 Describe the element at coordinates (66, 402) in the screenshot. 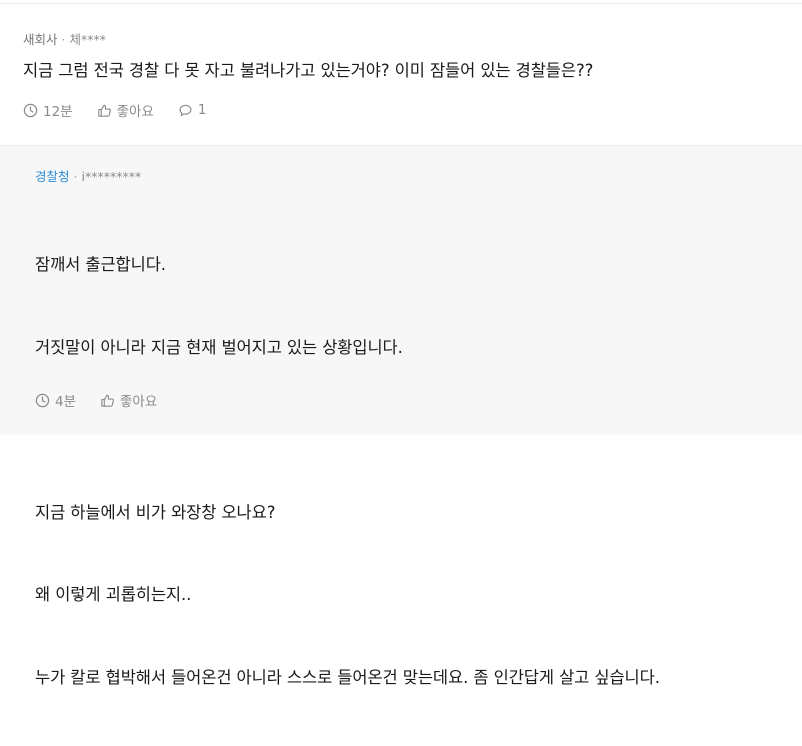

I see `reply-time-label: 4분` at that location.